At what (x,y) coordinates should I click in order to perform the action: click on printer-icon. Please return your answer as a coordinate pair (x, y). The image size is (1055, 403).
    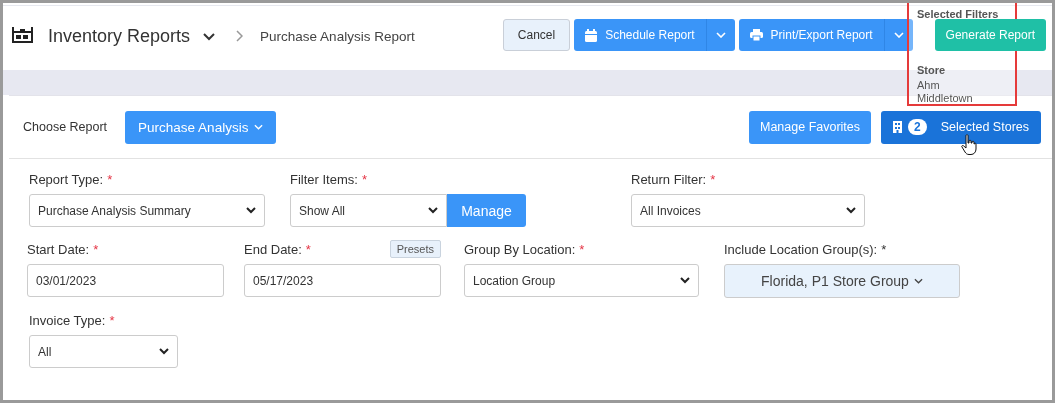
    Looking at the image, I should click on (756, 35).